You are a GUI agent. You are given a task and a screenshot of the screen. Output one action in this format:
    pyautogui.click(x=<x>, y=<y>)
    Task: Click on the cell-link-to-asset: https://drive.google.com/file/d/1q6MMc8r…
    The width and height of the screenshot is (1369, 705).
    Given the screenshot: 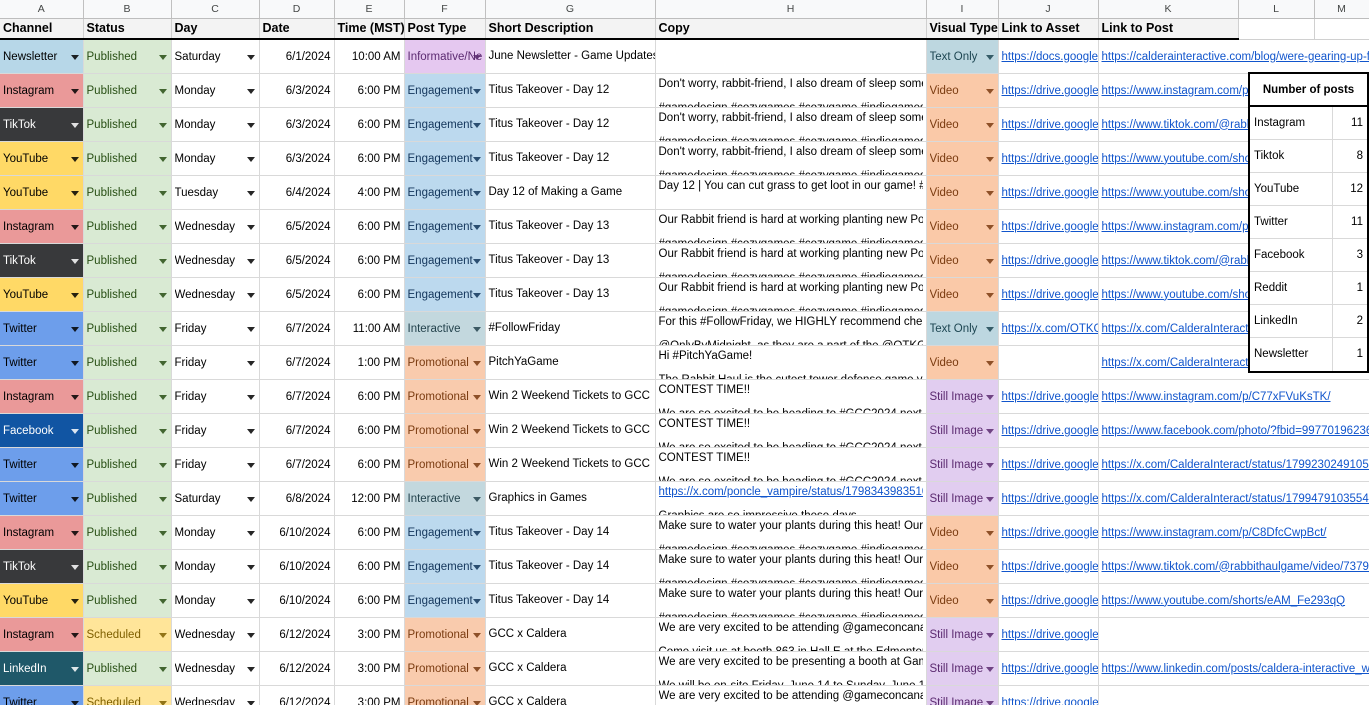 What is the action you would take?
    pyautogui.click(x=1048, y=695)
    